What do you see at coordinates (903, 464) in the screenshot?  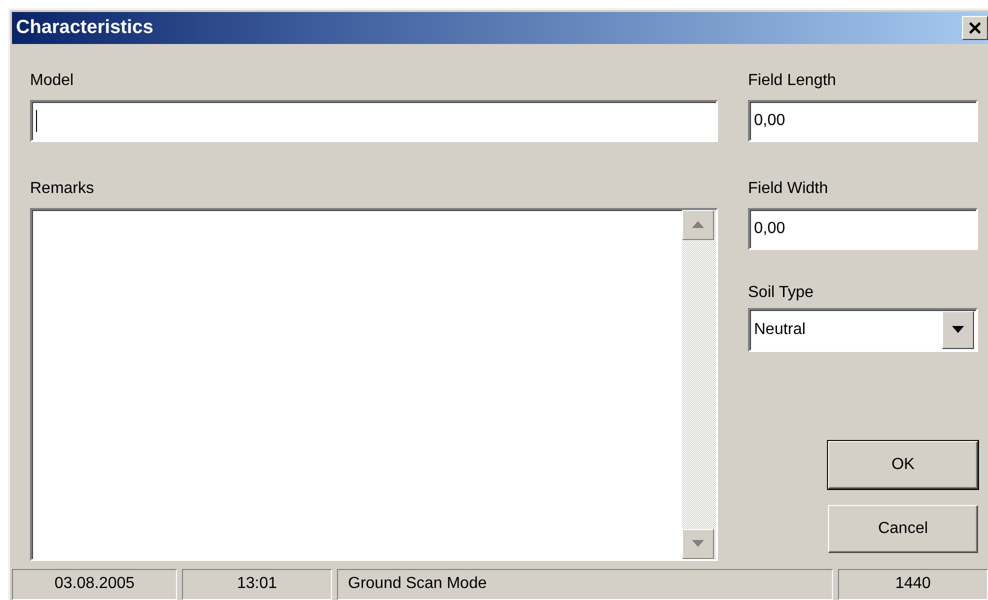 I see `ok-button: OK` at bounding box center [903, 464].